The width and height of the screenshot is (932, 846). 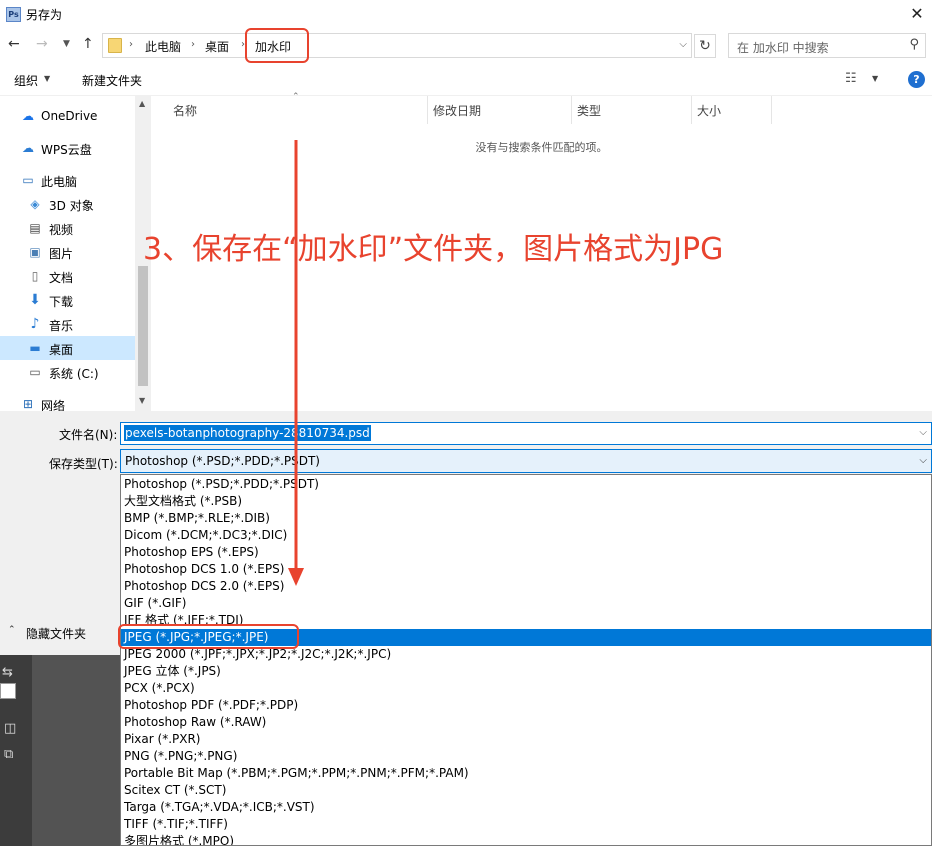 What do you see at coordinates (526, 433) in the screenshot?
I see `filename-field: pexels-botanphotography-28810734.psd ⌵` at bounding box center [526, 433].